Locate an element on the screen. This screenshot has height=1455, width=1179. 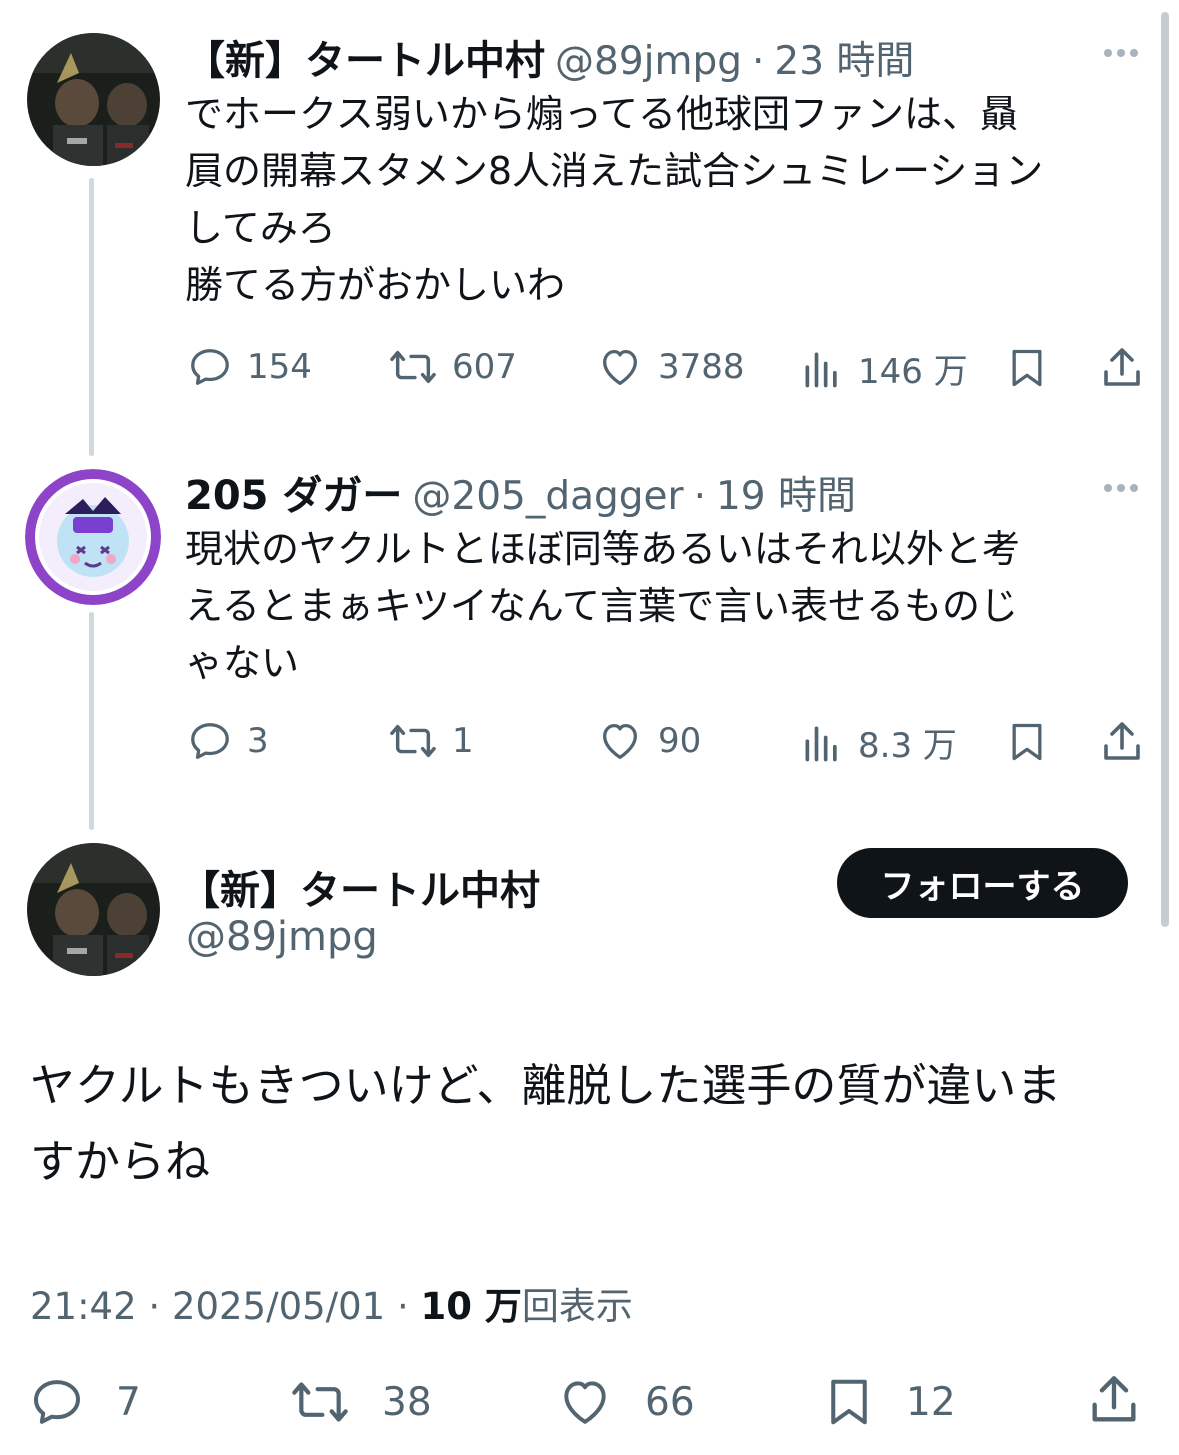
follow-button: フォローする is located at coordinates (982, 883).